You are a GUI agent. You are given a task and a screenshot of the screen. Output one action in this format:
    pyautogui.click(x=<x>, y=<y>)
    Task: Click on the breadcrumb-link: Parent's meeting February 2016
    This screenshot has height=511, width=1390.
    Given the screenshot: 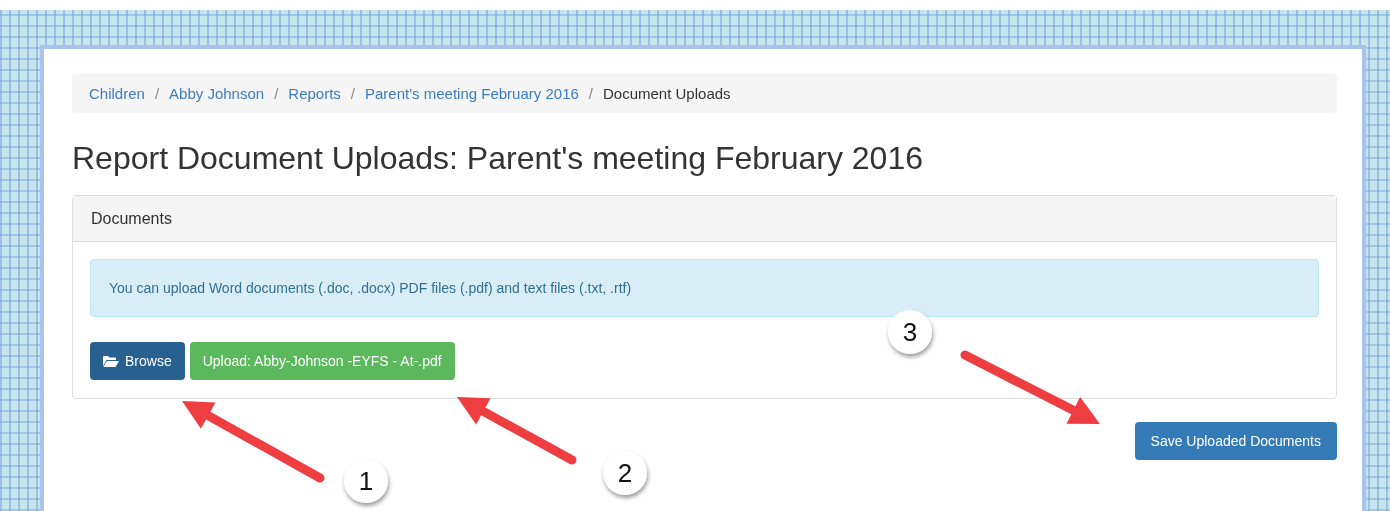 What is the action you would take?
    pyautogui.click(x=472, y=93)
    